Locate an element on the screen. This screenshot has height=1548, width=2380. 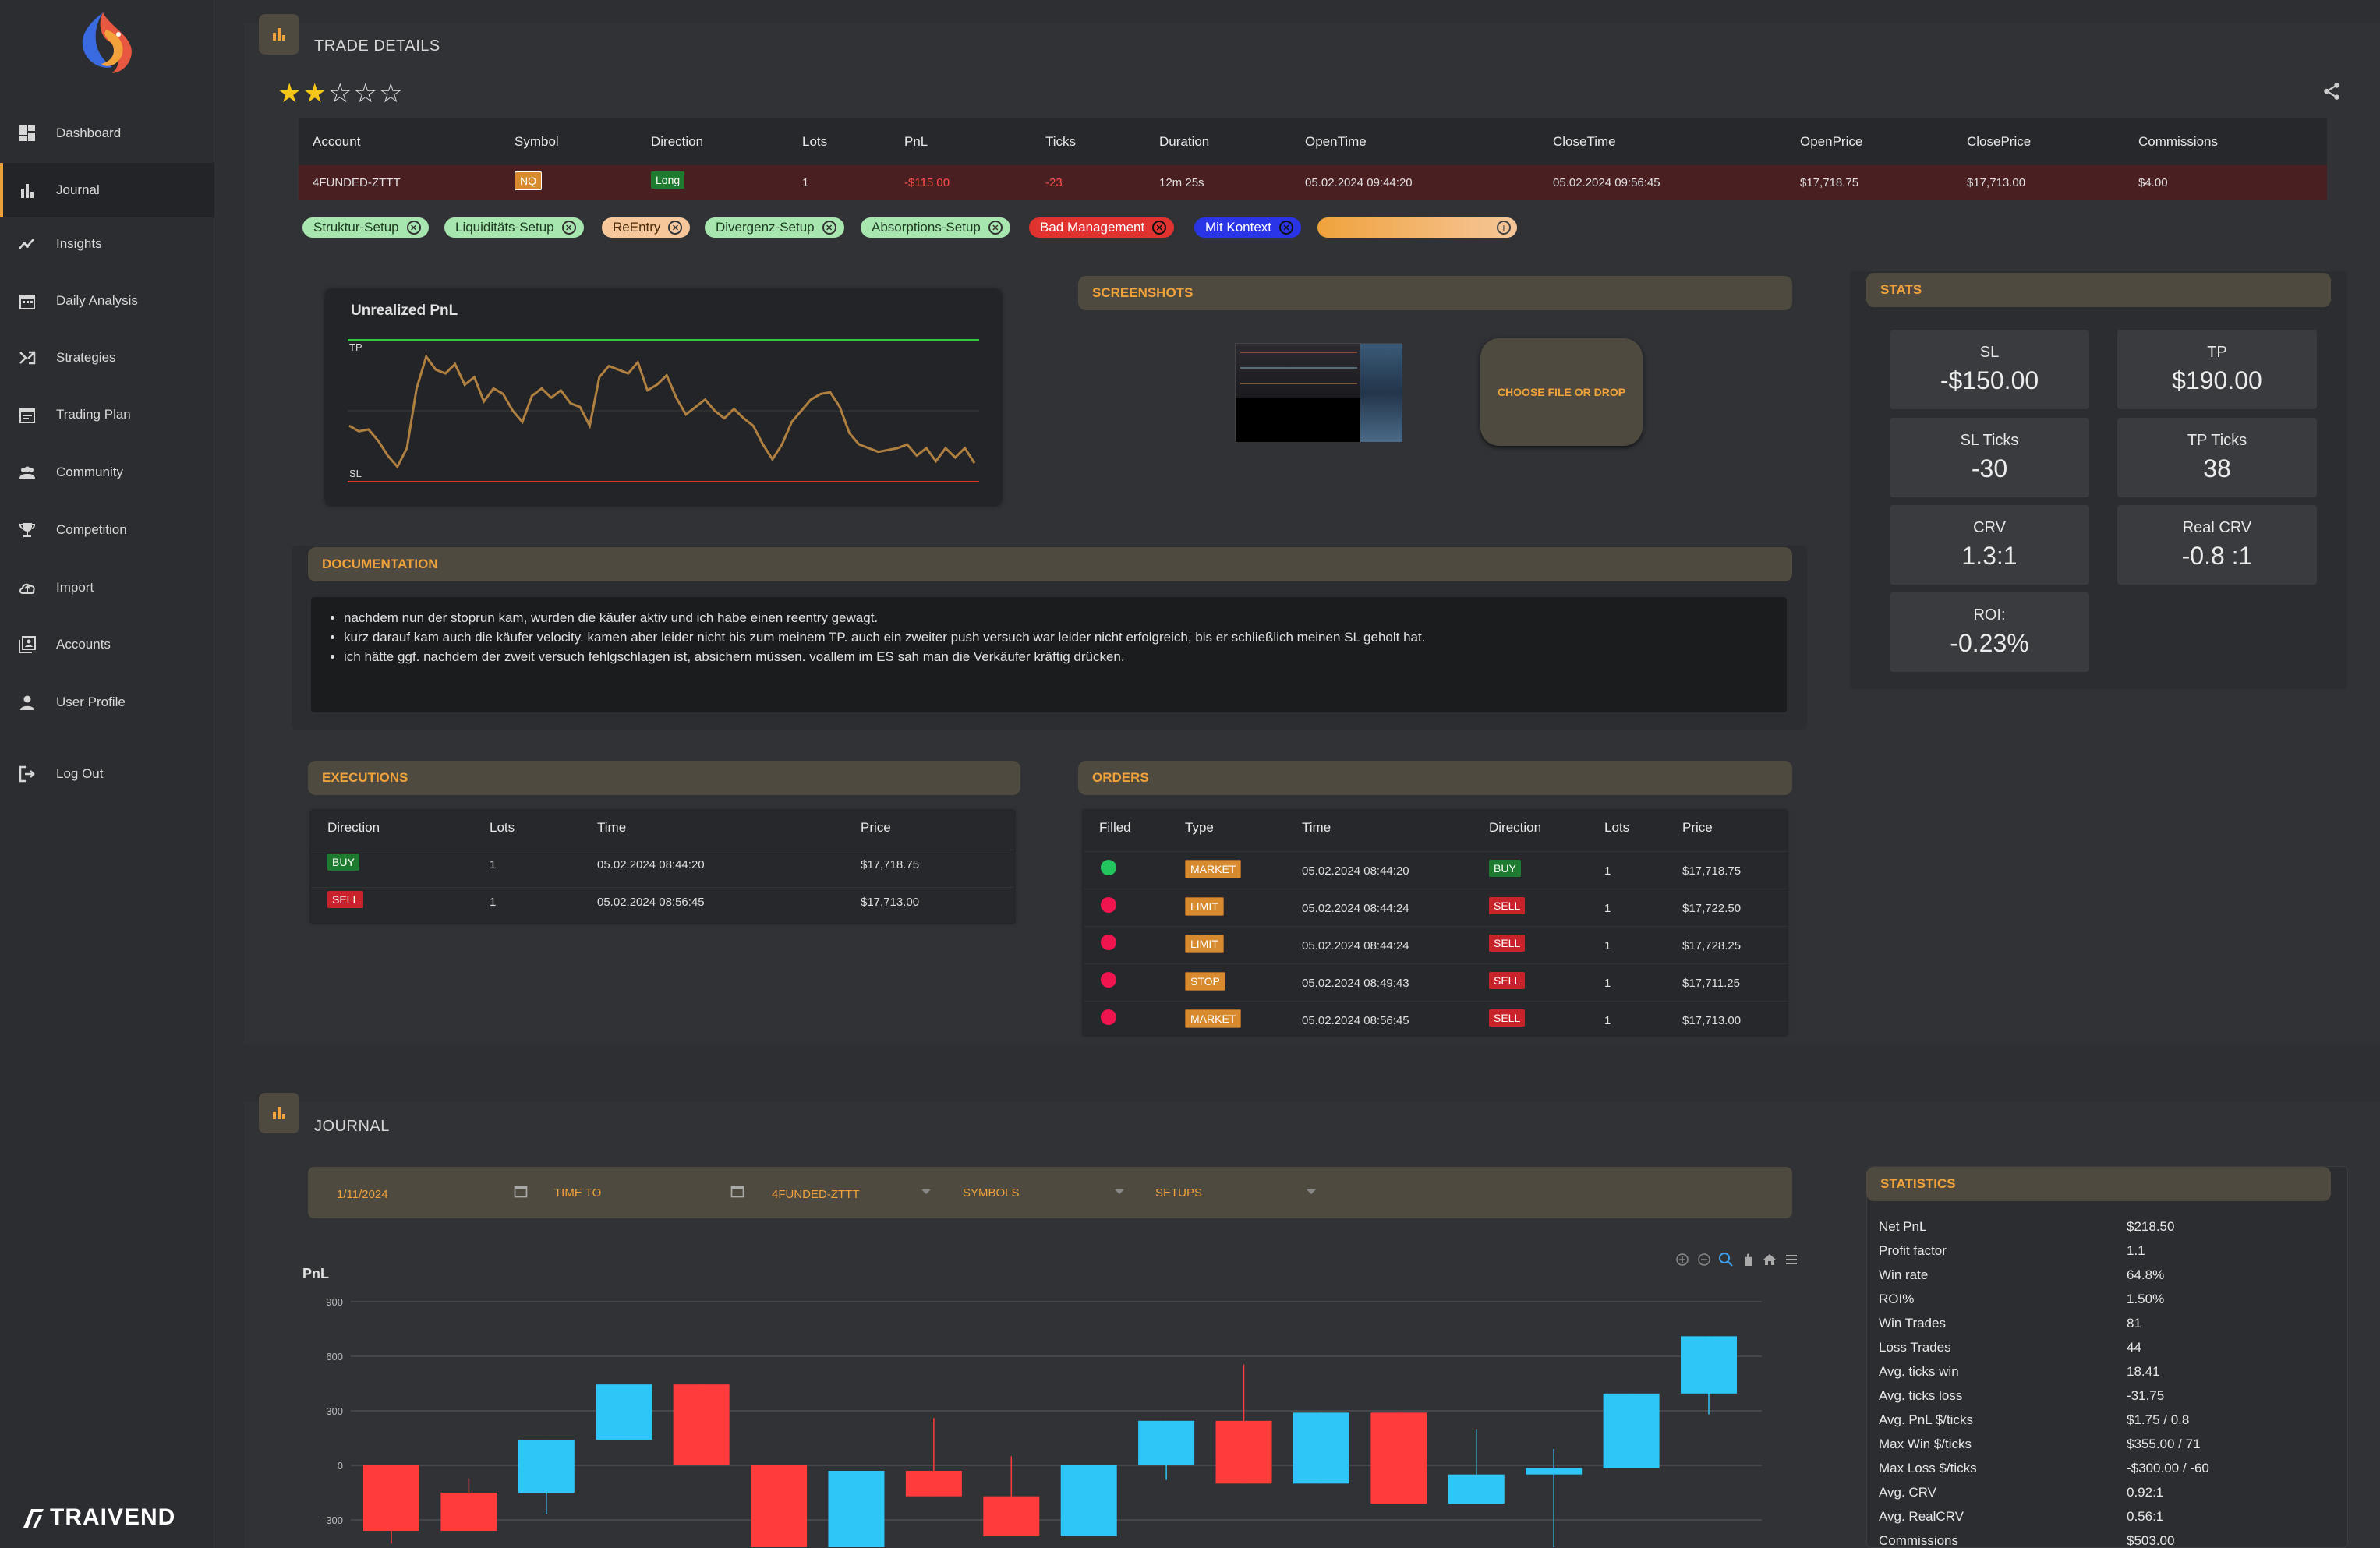
sidebar-item-daily-analysis: Daily Analysis is located at coordinates (107, 301).